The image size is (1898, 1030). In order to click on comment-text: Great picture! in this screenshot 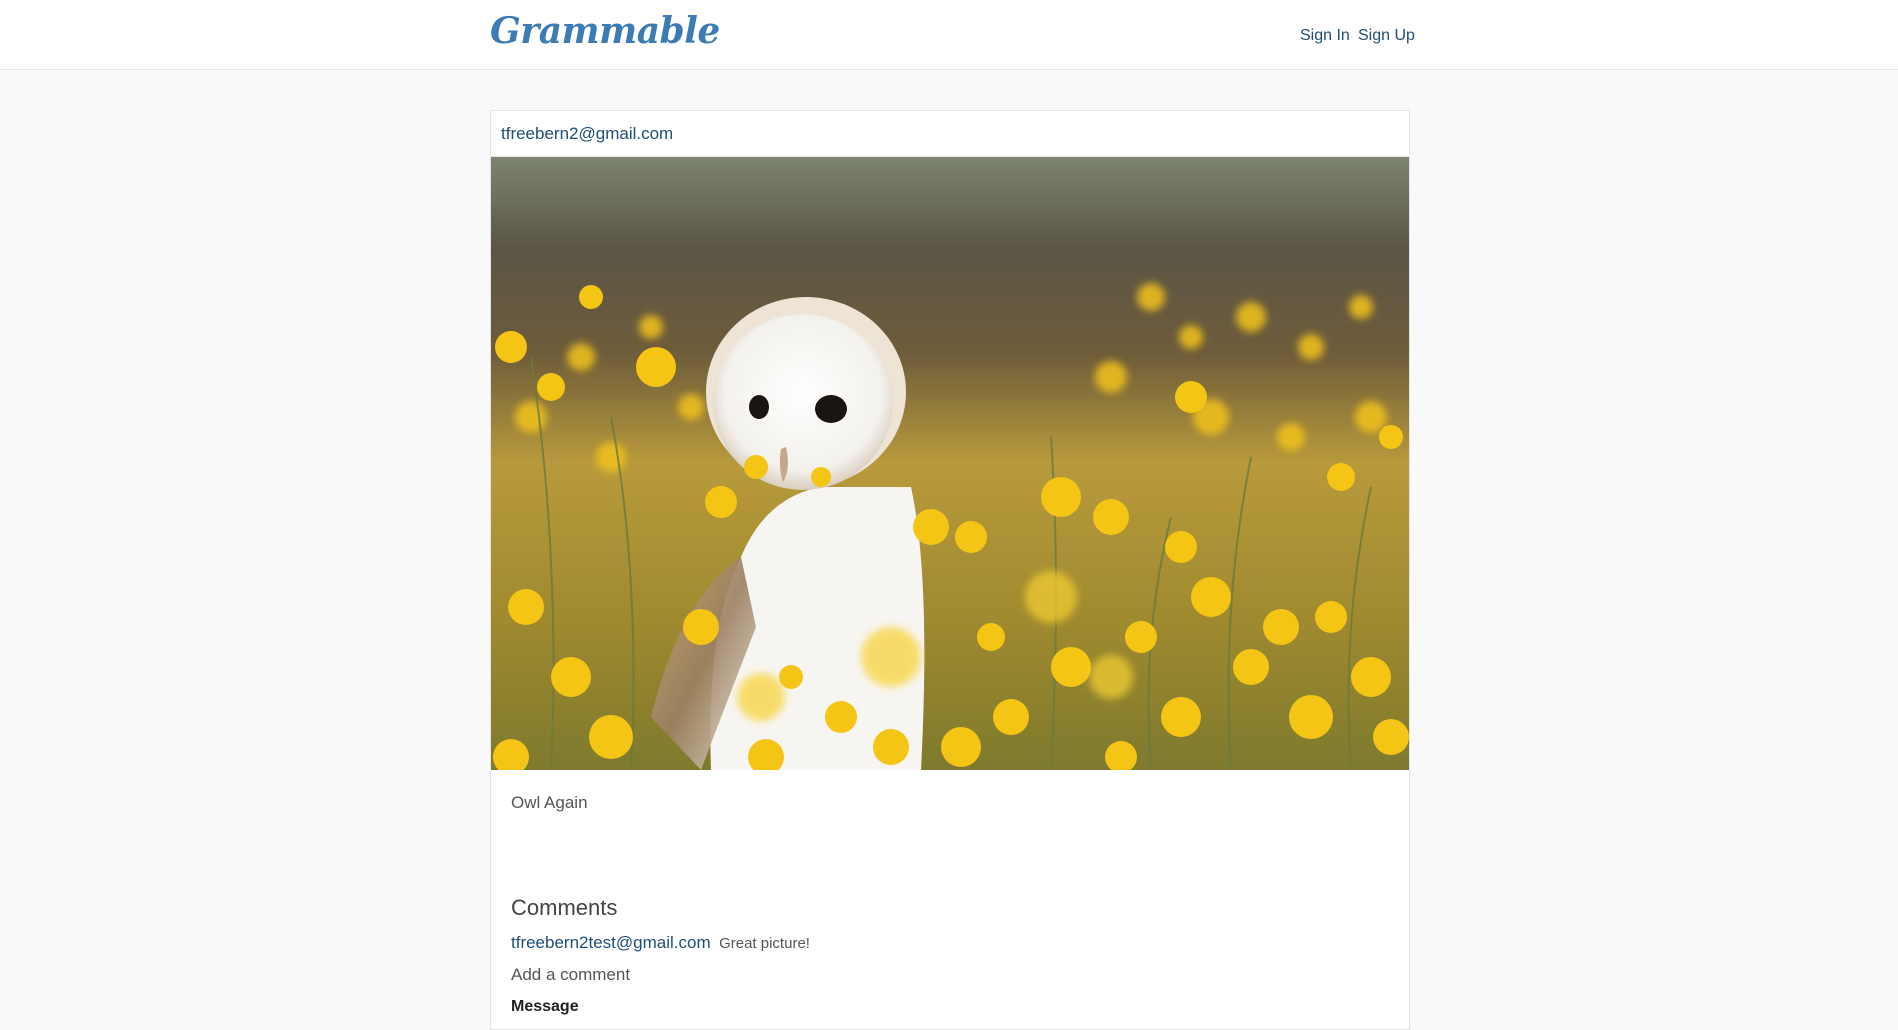, I will do `click(764, 943)`.